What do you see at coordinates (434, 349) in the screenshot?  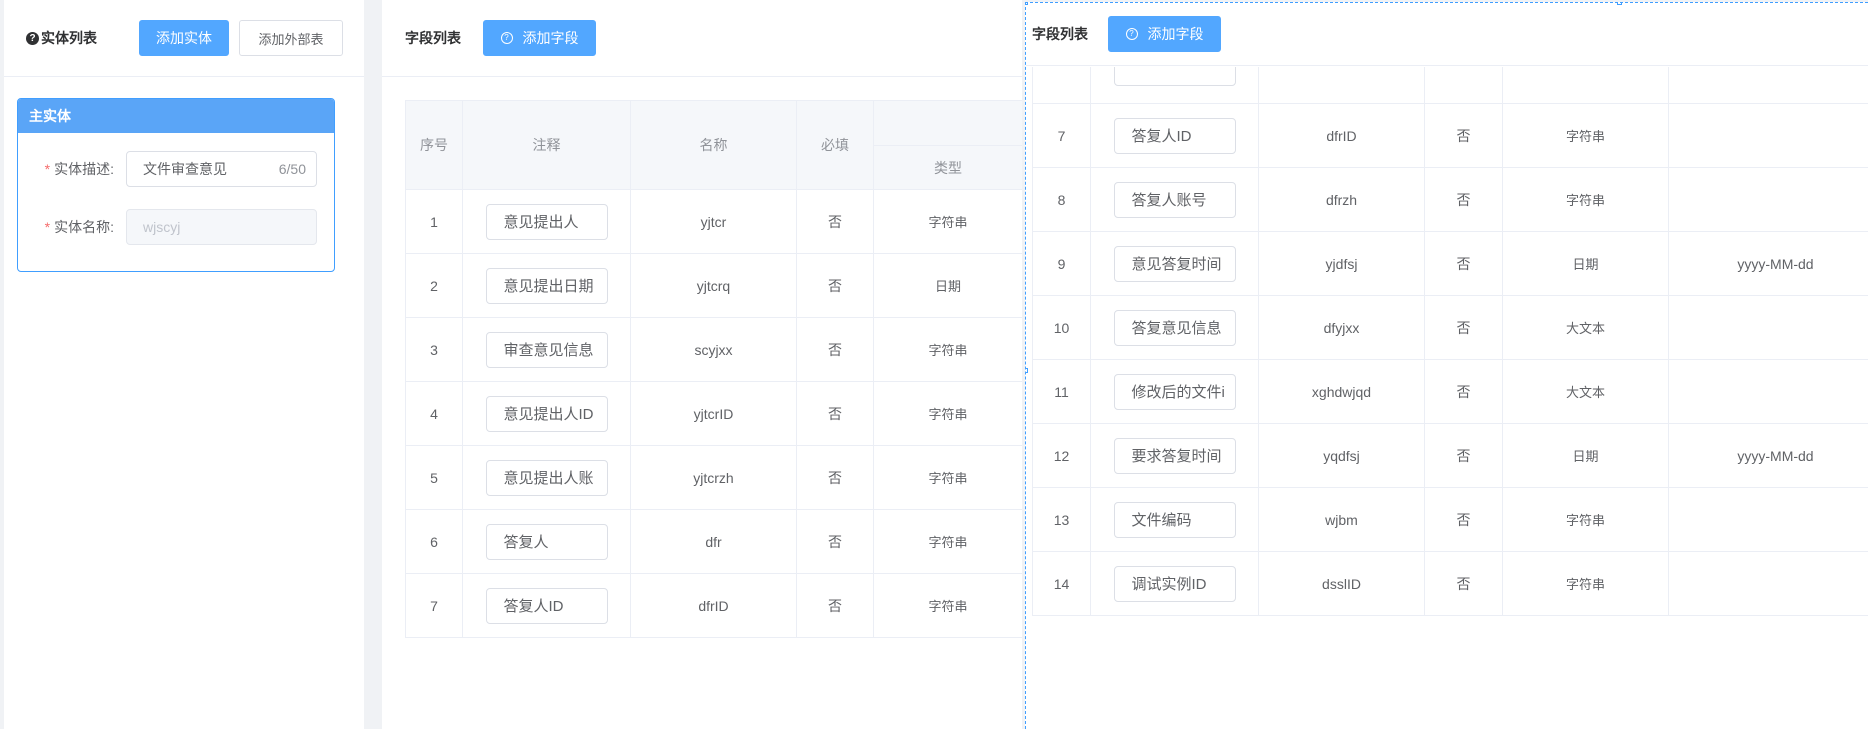 I see `row-index: 3` at bounding box center [434, 349].